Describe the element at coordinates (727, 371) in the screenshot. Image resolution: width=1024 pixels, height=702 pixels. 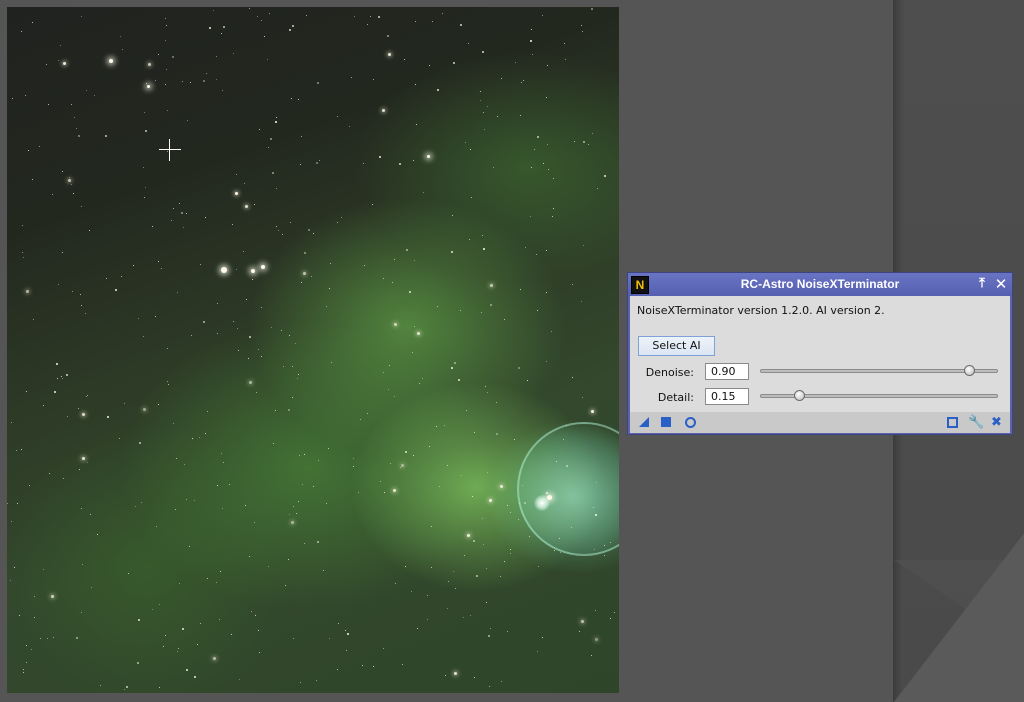
I see `denoise-input: 0.90` at that location.